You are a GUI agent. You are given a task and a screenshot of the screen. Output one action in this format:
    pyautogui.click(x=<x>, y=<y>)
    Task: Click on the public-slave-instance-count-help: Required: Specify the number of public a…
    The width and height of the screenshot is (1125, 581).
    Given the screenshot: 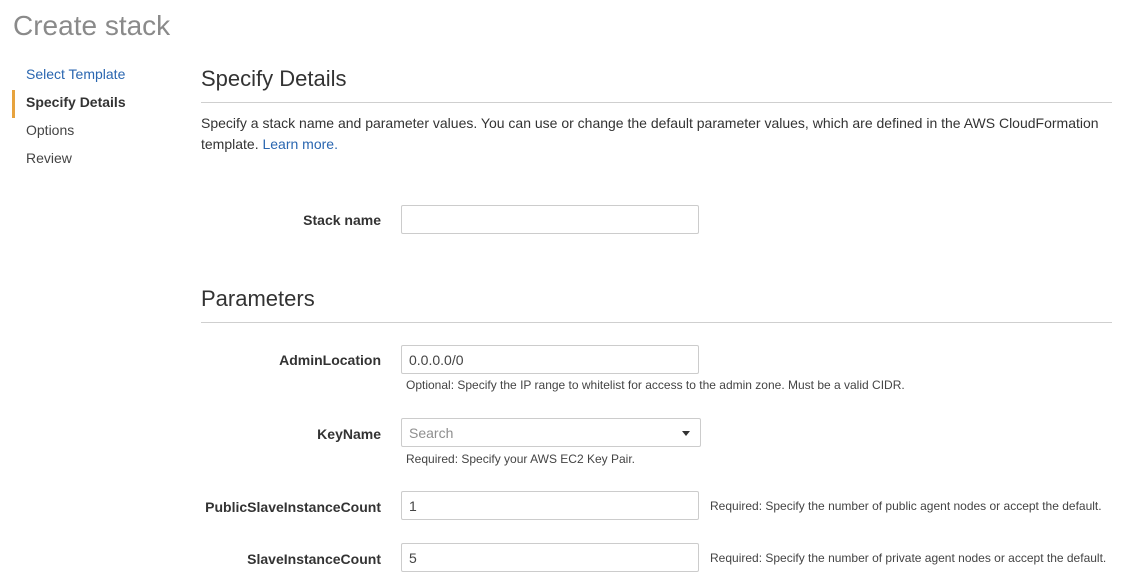 What is the action you would take?
    pyautogui.click(x=906, y=506)
    